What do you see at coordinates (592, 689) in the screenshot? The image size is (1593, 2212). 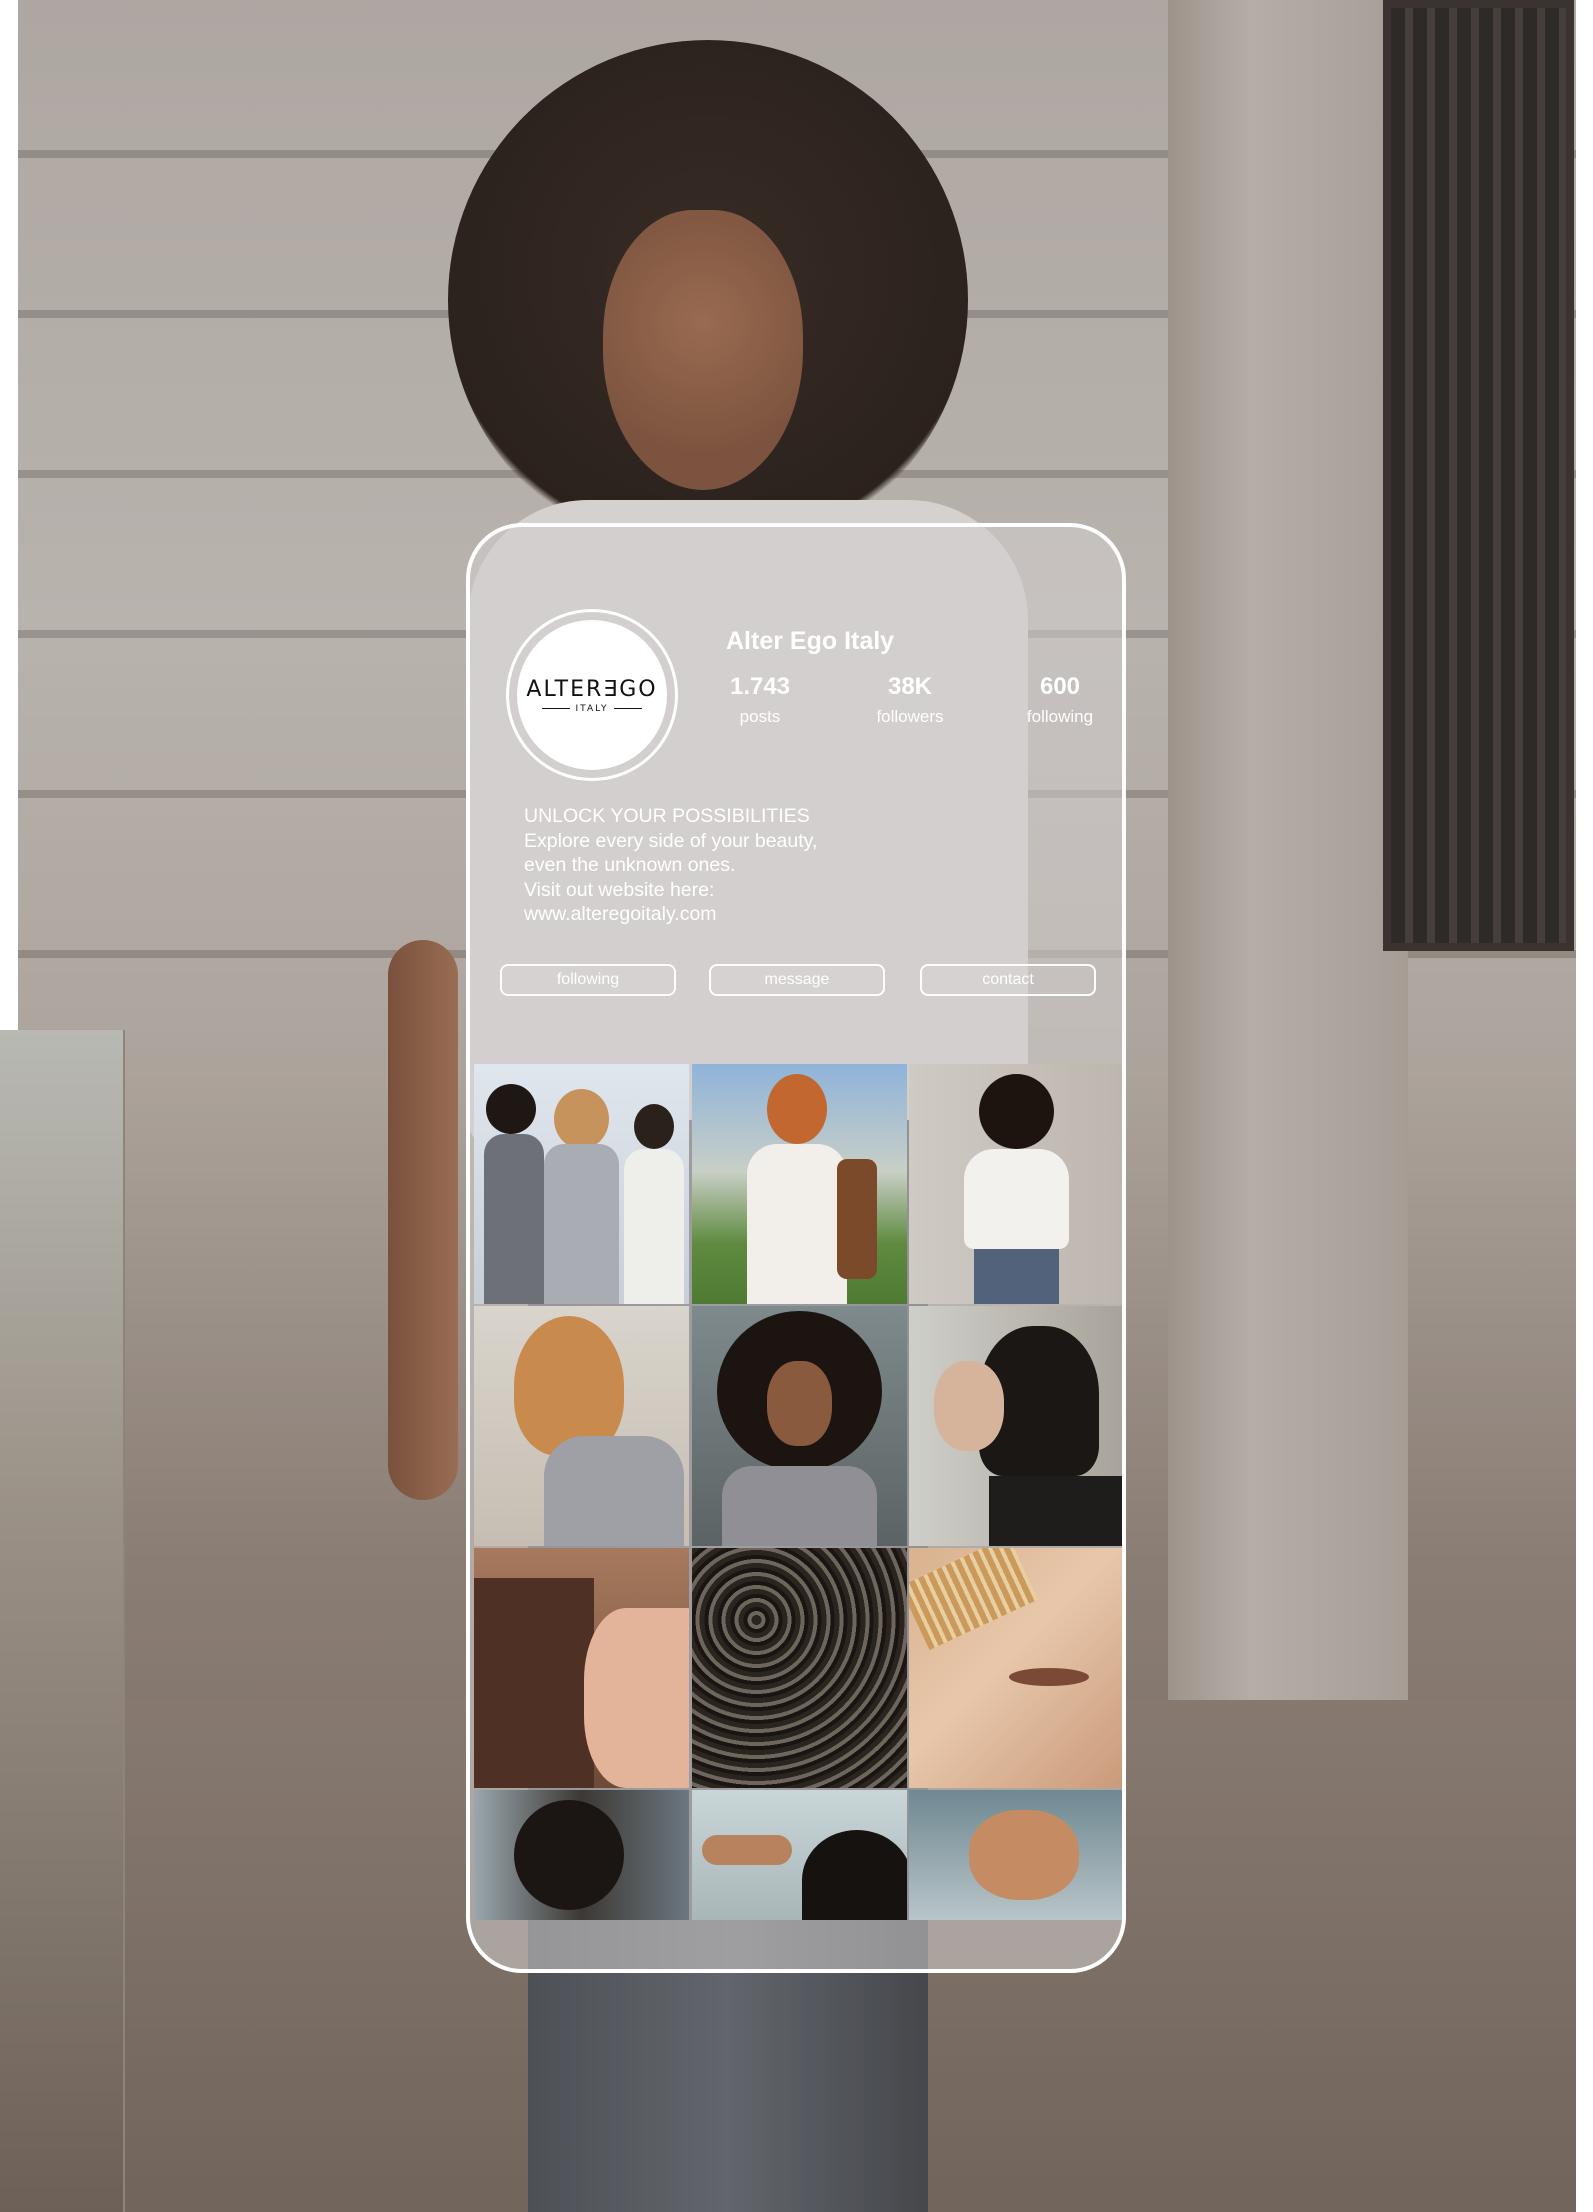 I see `logo-wordmark: ALTER∃GO` at bounding box center [592, 689].